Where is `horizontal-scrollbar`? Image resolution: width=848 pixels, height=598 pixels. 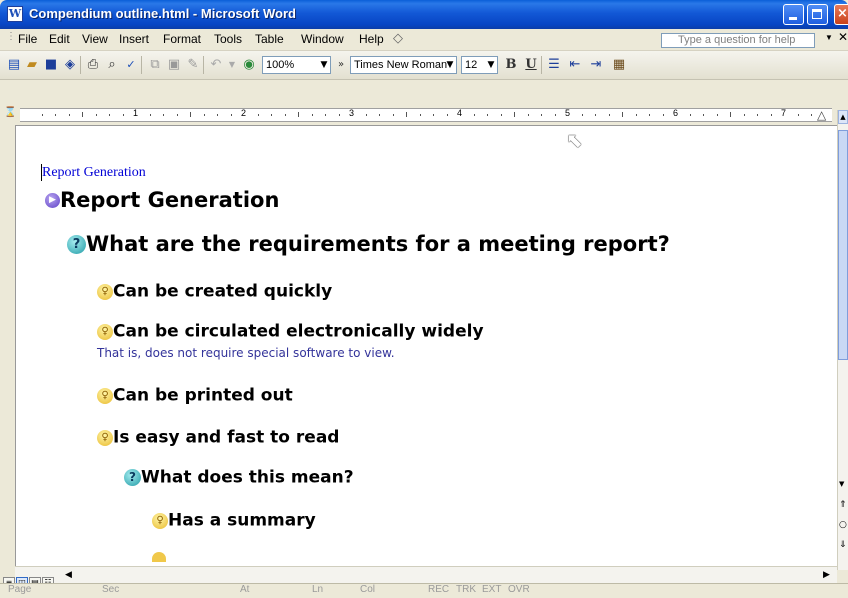 horizontal-scrollbar is located at coordinates (426, 575).